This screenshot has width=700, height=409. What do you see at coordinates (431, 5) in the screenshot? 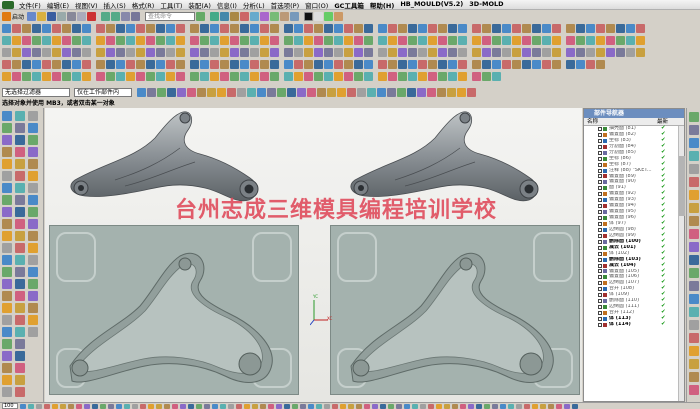
I see `menu-item: HB_MOULD(V5.2)` at bounding box center [431, 5].